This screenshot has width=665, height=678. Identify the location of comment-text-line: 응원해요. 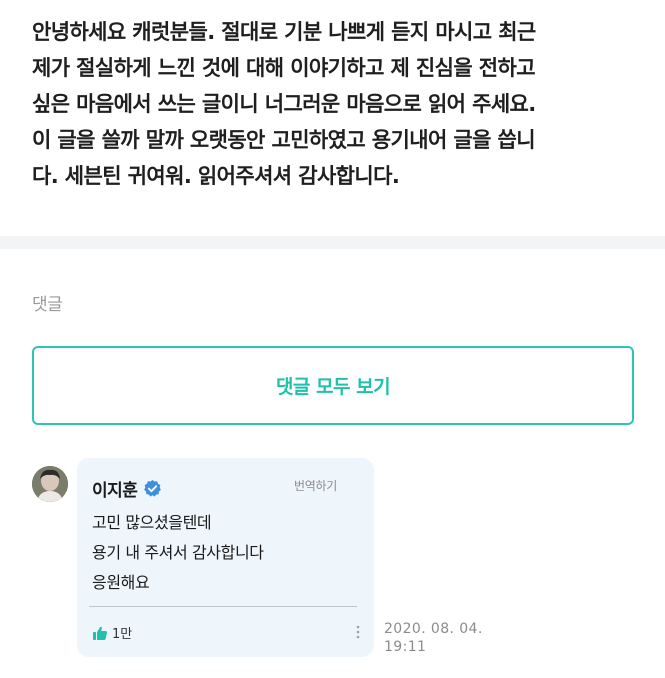
(121, 582).